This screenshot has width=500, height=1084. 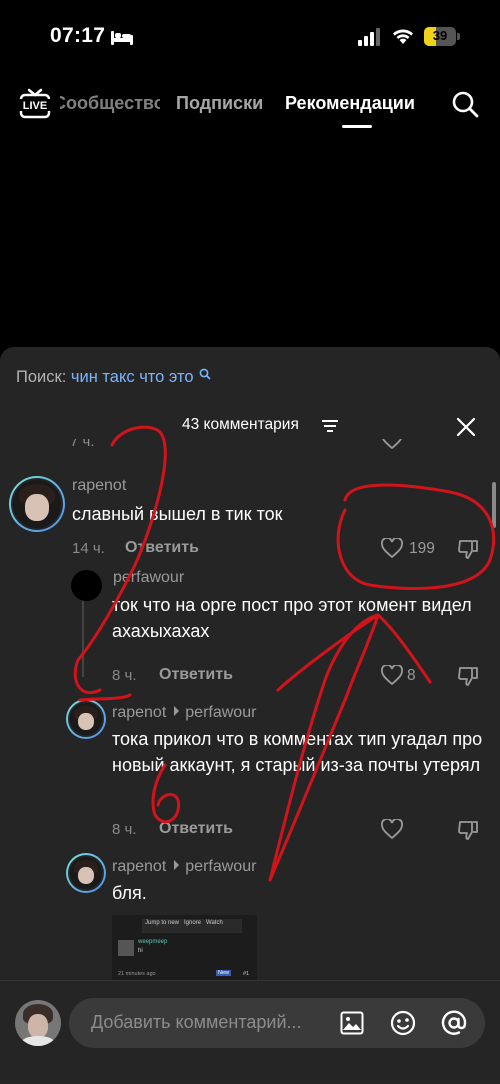 I want to click on previous-comment-heart-icon, so click(x=392, y=444).